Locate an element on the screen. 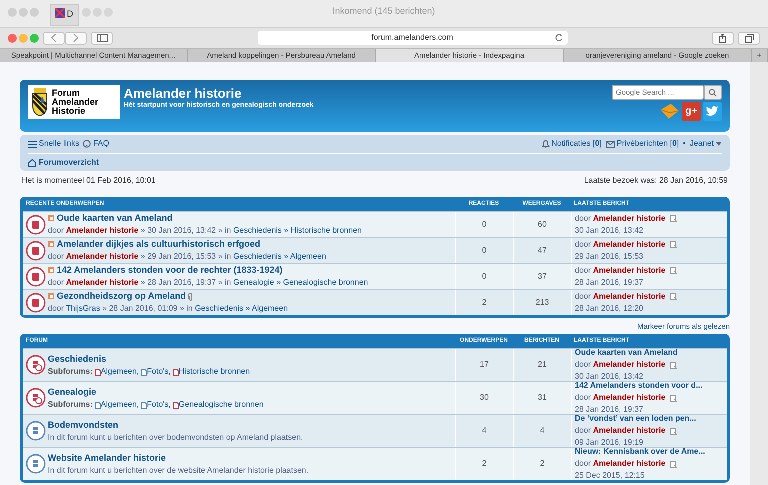  forum-title: Geschiedenis is located at coordinates (149, 359).